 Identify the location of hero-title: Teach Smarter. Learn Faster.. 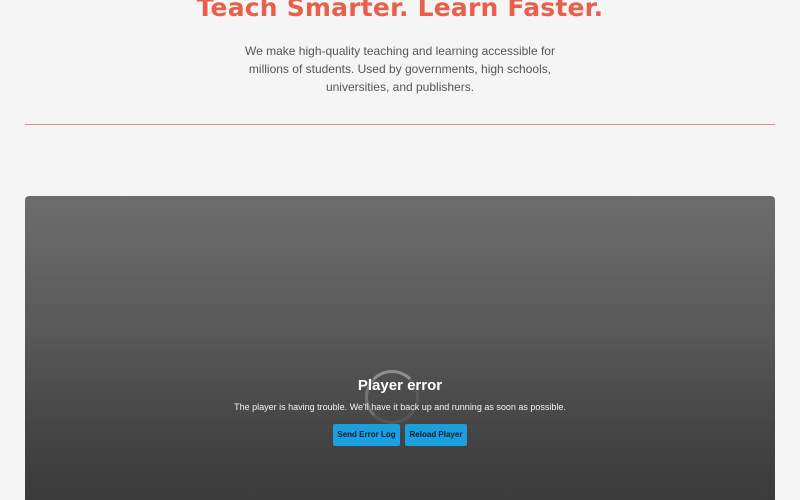
(400, 11).